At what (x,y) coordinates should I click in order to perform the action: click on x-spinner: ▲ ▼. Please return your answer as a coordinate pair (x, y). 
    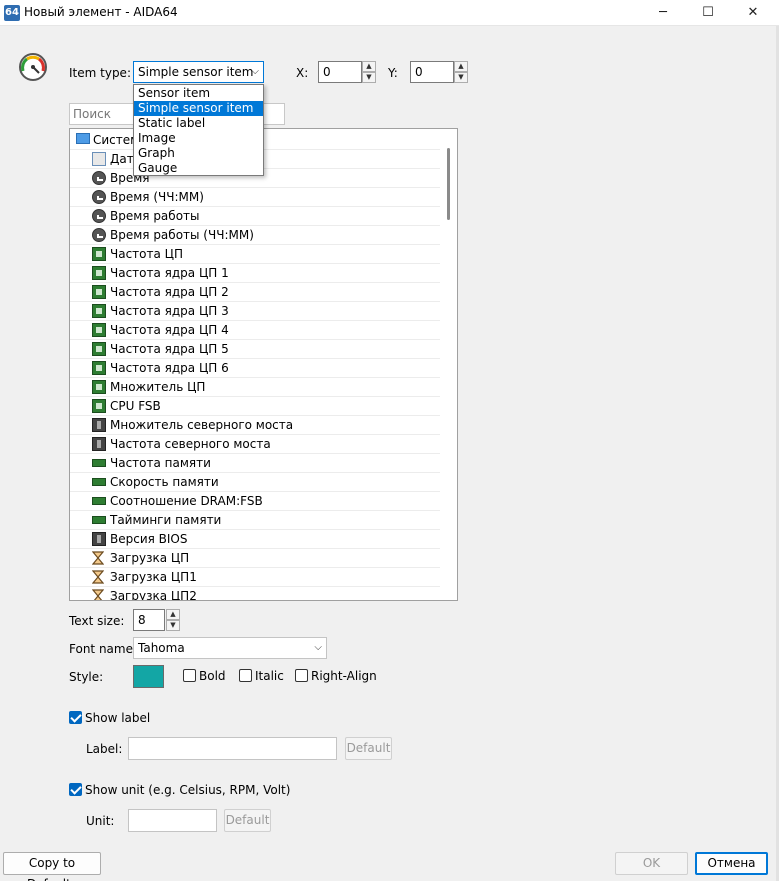
    Looking at the image, I should click on (369, 72).